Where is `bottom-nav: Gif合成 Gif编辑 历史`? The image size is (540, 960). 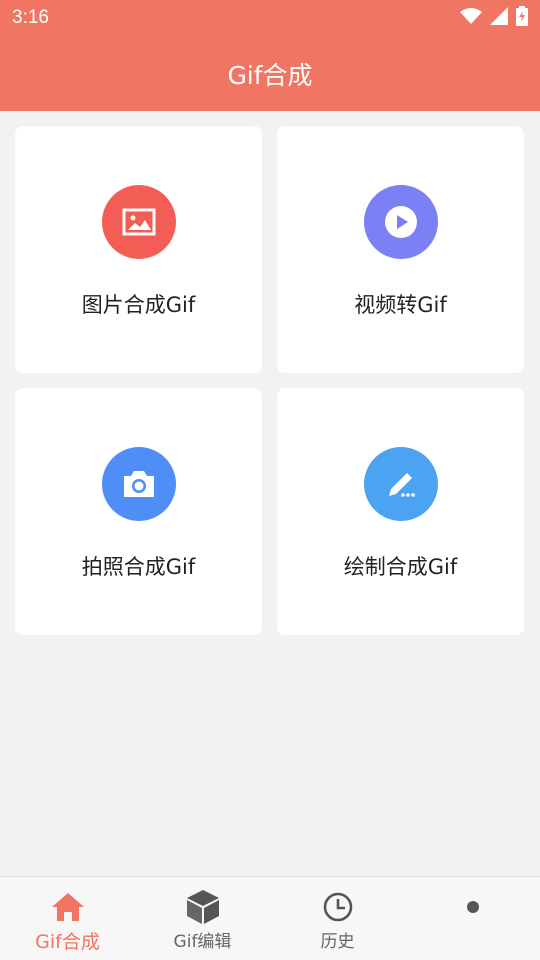 bottom-nav: Gif合成 Gif编辑 历史 is located at coordinates (270, 918).